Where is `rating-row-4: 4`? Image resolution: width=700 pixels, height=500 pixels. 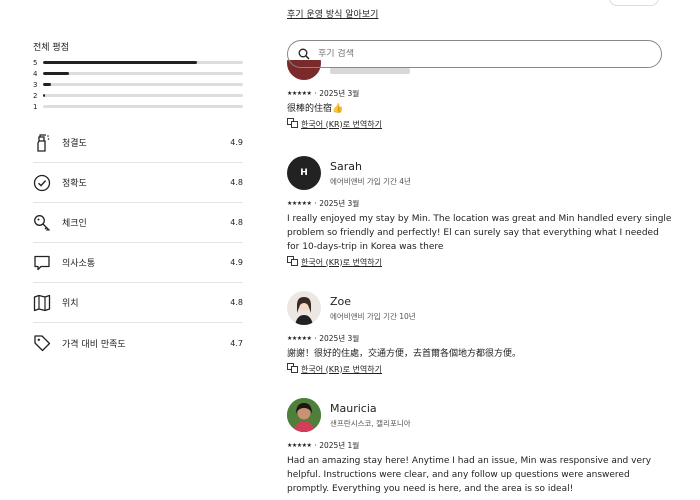 rating-row-4: 4 is located at coordinates (138, 73).